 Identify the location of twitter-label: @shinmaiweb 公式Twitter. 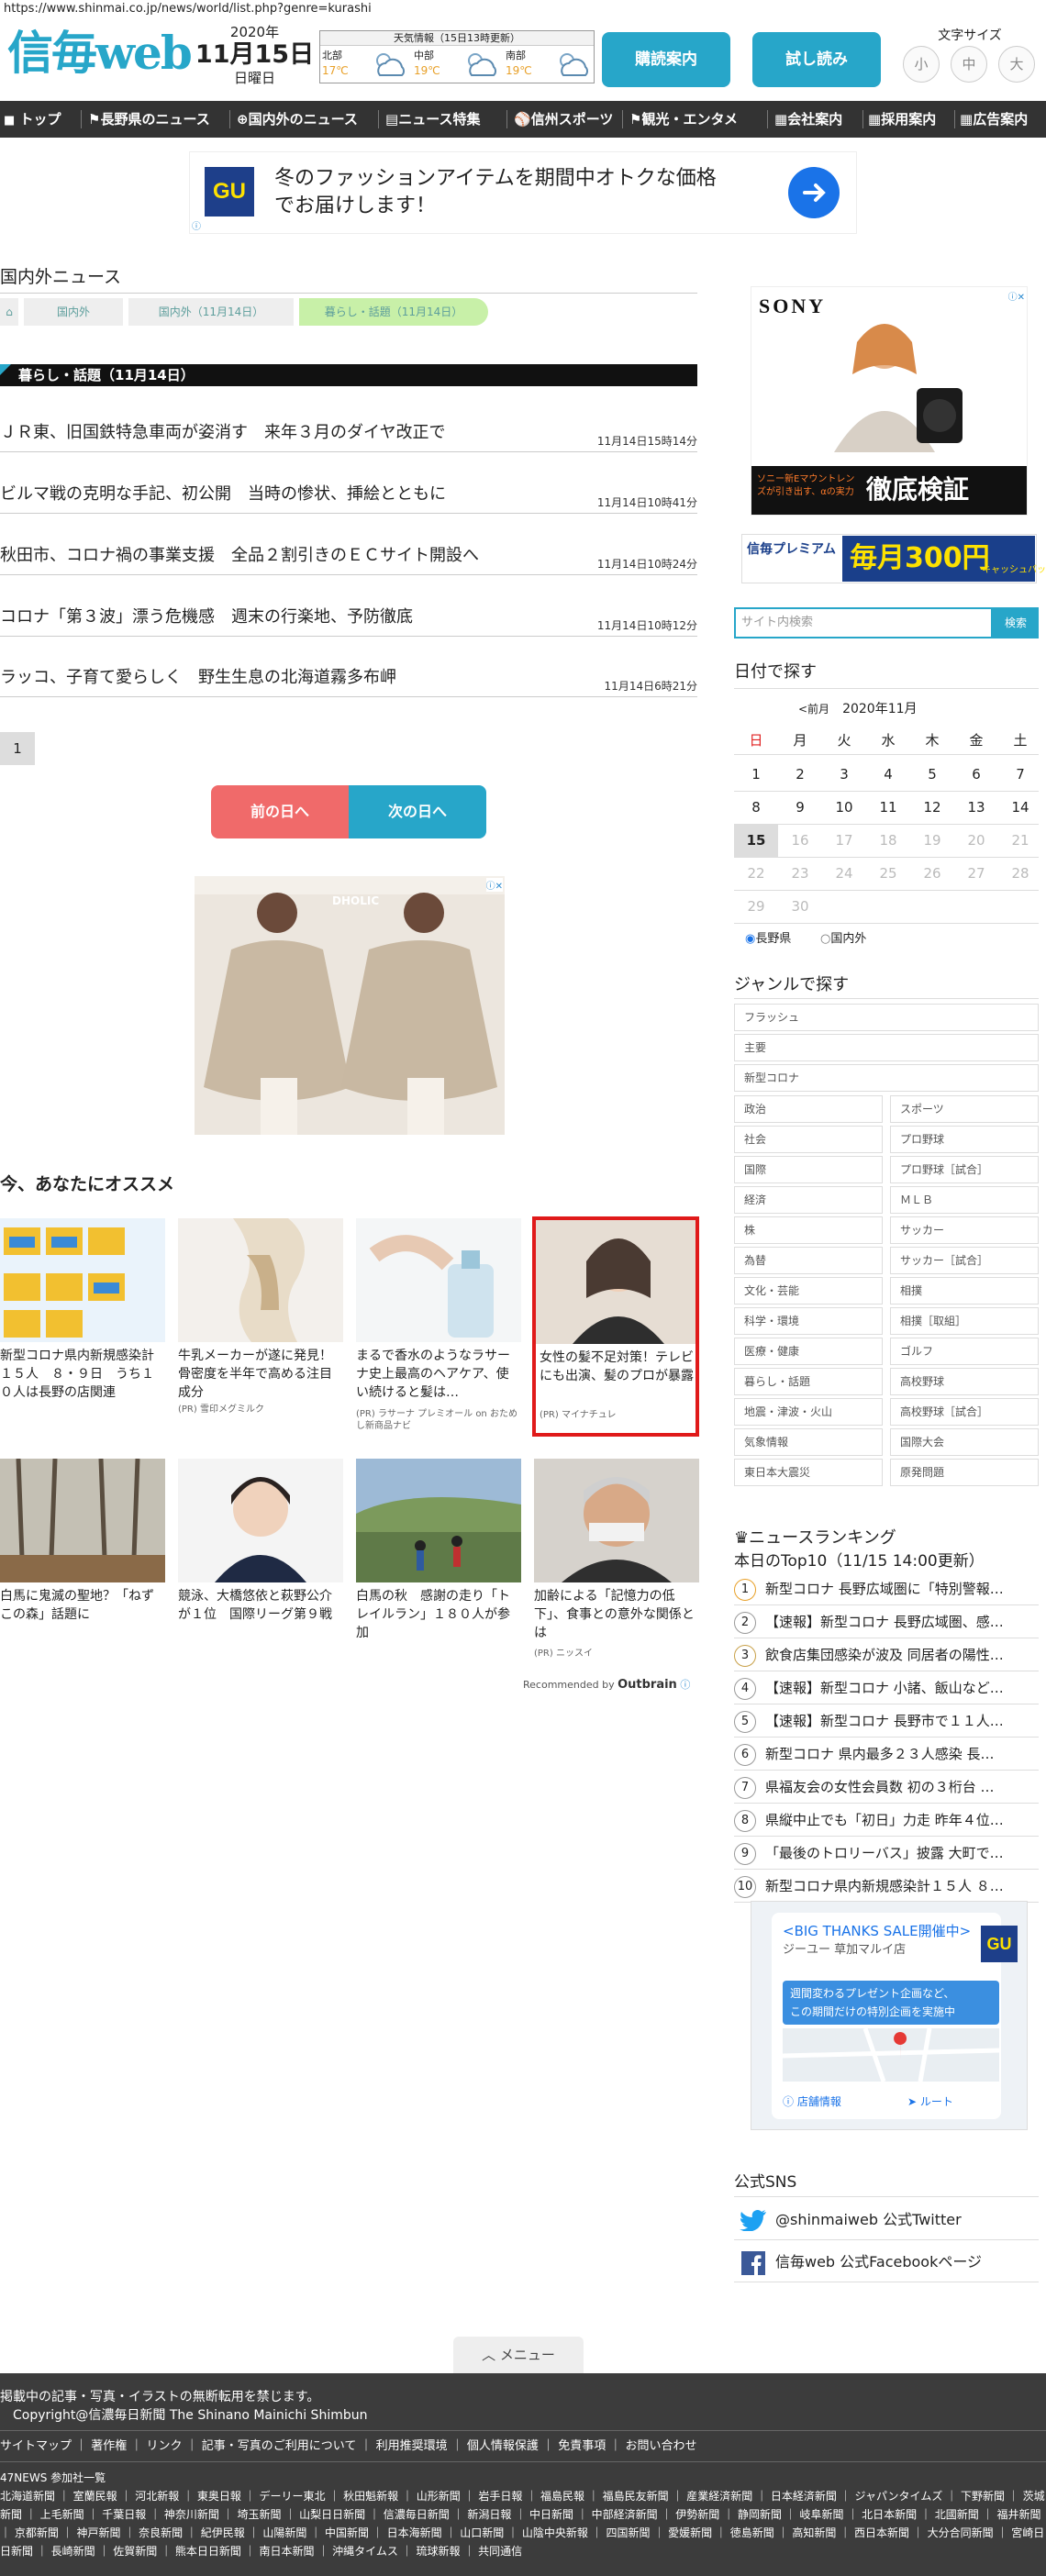
(868, 2220).